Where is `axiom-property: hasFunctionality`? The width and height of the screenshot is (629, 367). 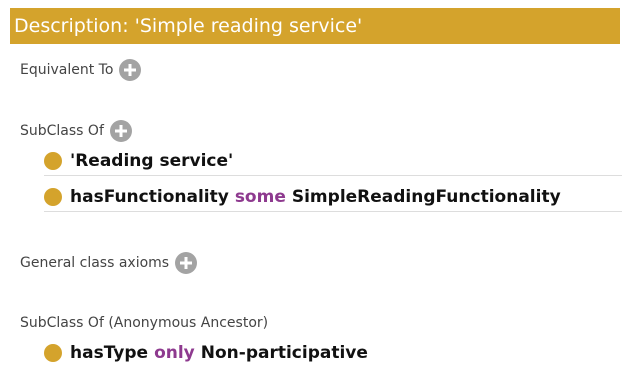
axiom-property: hasFunctionality is located at coordinates (149, 197).